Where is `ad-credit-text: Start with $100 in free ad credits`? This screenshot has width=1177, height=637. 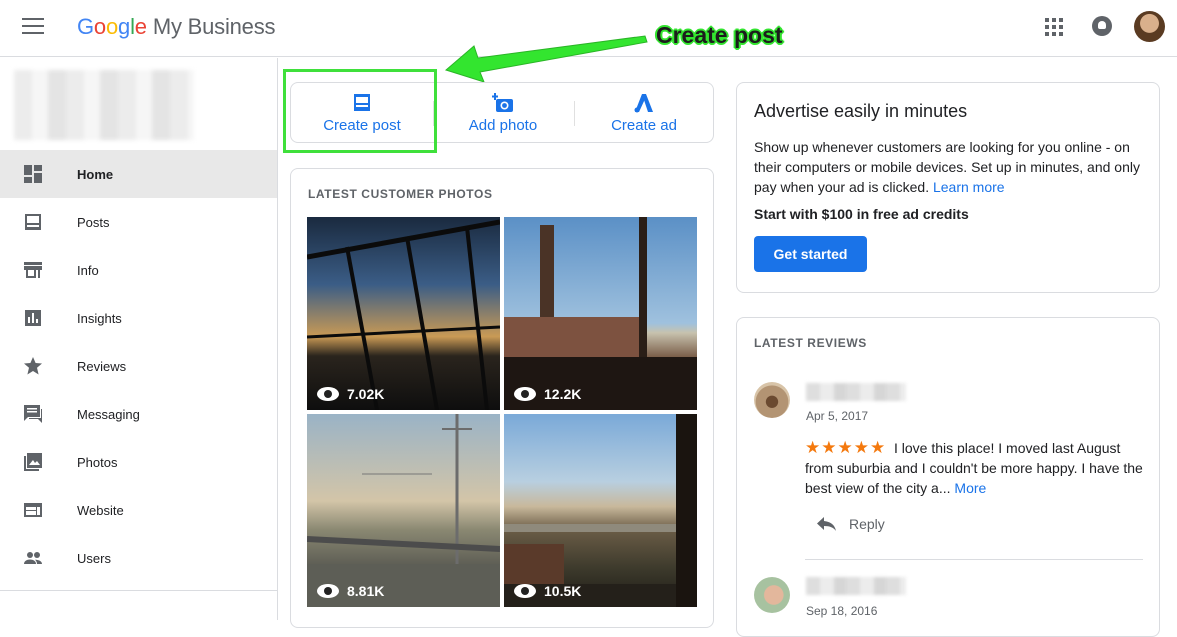
ad-credit-text: Start with $100 in free ad credits is located at coordinates (861, 214).